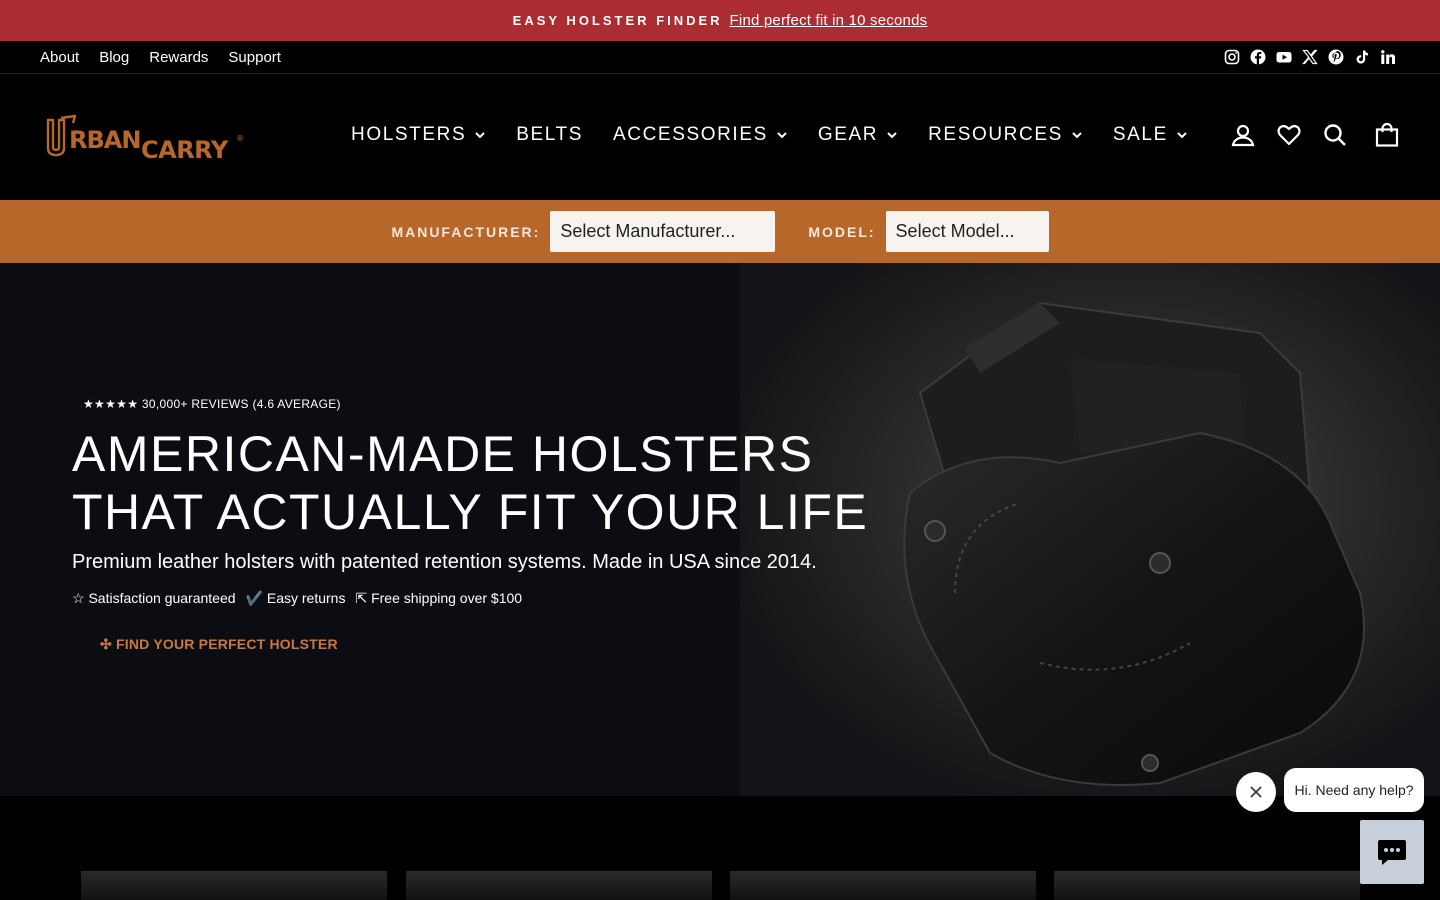 The image size is (1440, 900). I want to click on youtube-icon, so click(1284, 57).